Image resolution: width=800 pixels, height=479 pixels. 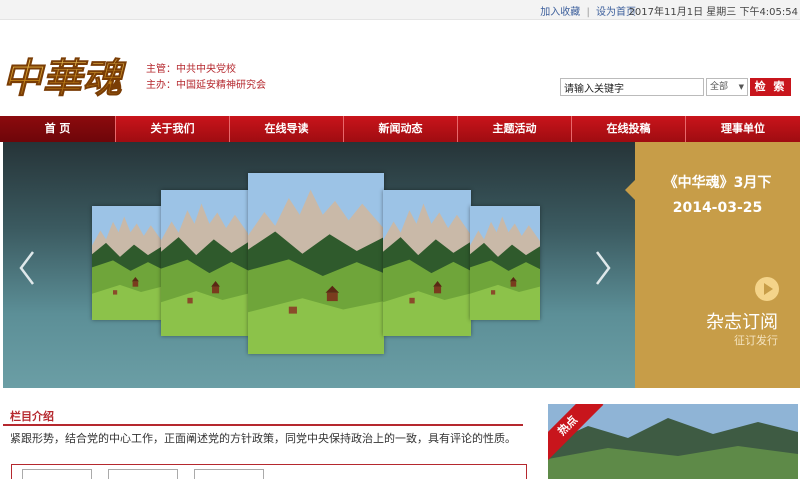 I want to click on site-logo: 中華魂, so click(x=65, y=75).